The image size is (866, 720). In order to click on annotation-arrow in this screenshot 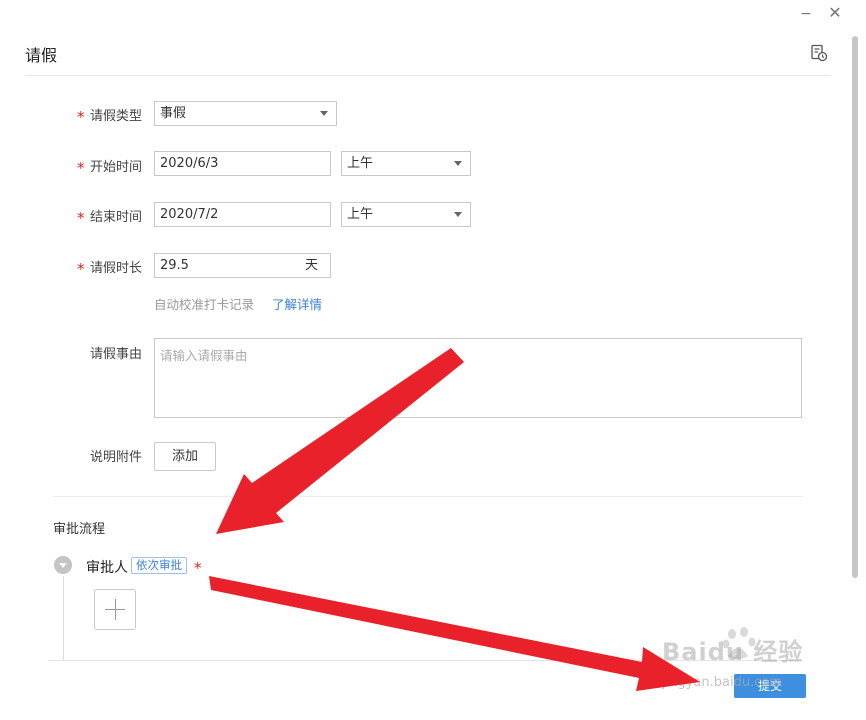, I will do `click(454, 633)`.